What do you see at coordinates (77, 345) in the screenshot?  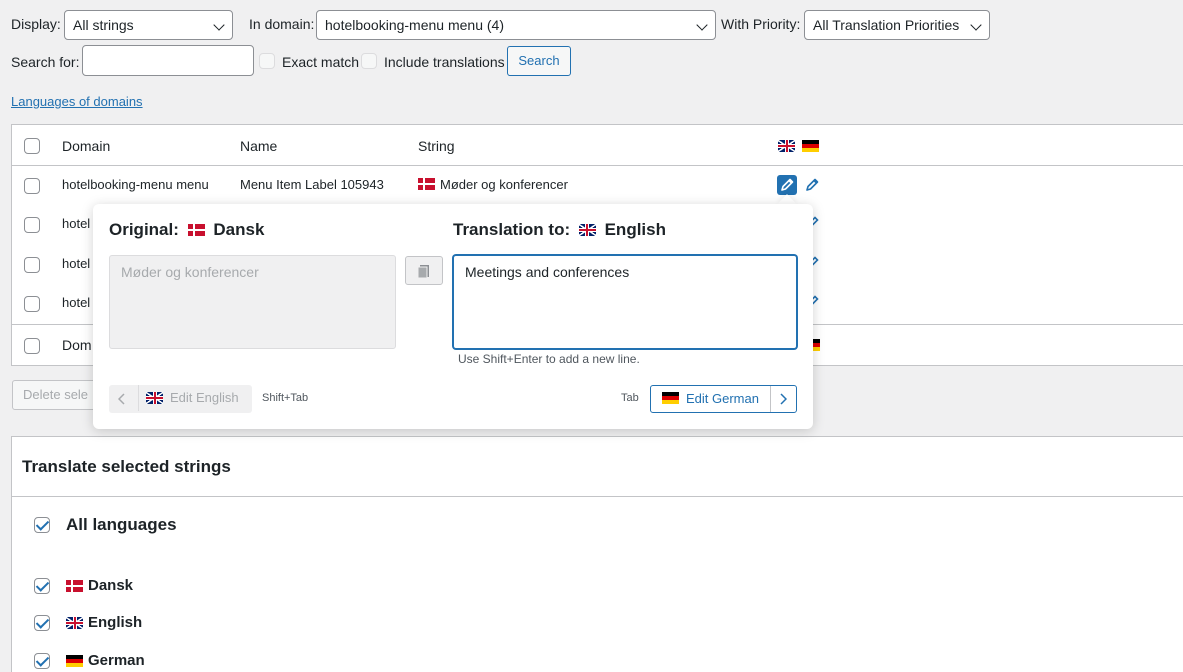 I see `column-footer-domain: Dom` at bounding box center [77, 345].